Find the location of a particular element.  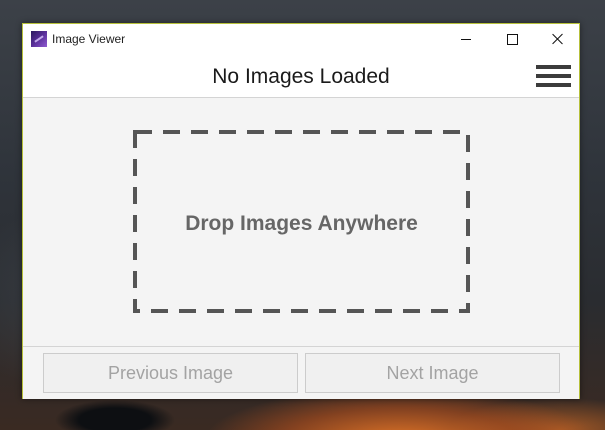

app-header: No Images Loaded is located at coordinates (301, 76).